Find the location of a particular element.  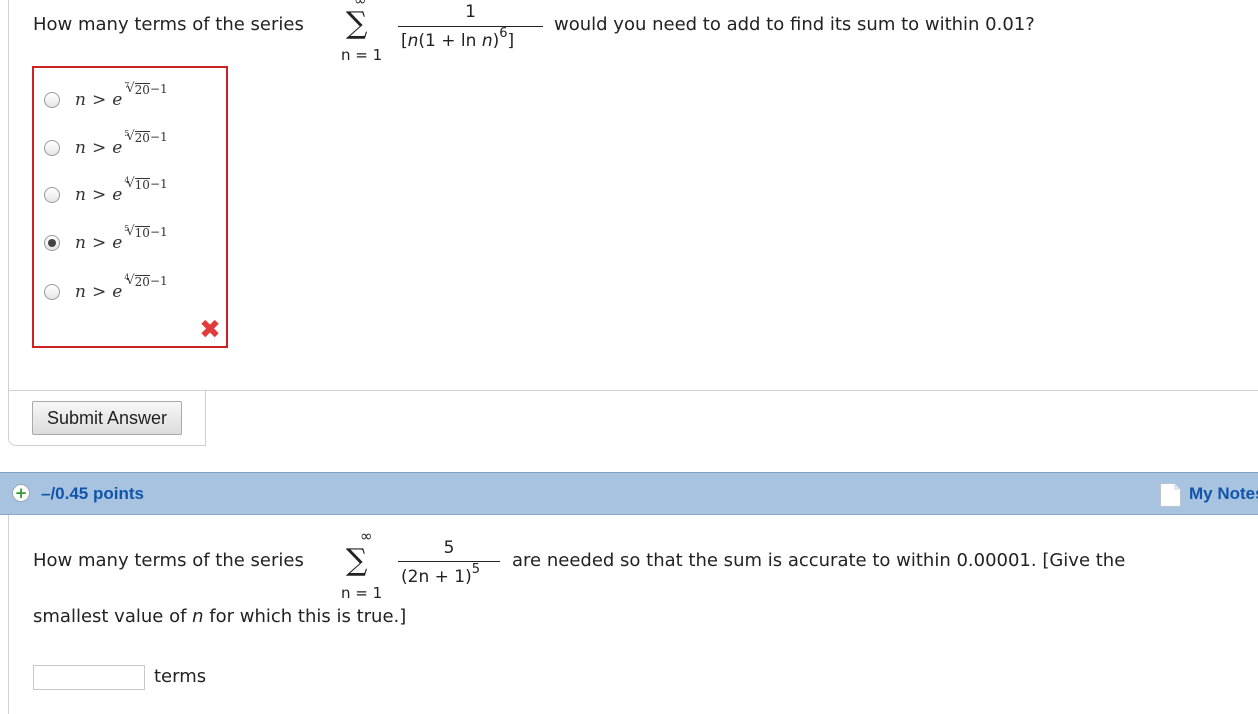

option-1: n > e 7 √ 20 −1 is located at coordinates (106, 98).